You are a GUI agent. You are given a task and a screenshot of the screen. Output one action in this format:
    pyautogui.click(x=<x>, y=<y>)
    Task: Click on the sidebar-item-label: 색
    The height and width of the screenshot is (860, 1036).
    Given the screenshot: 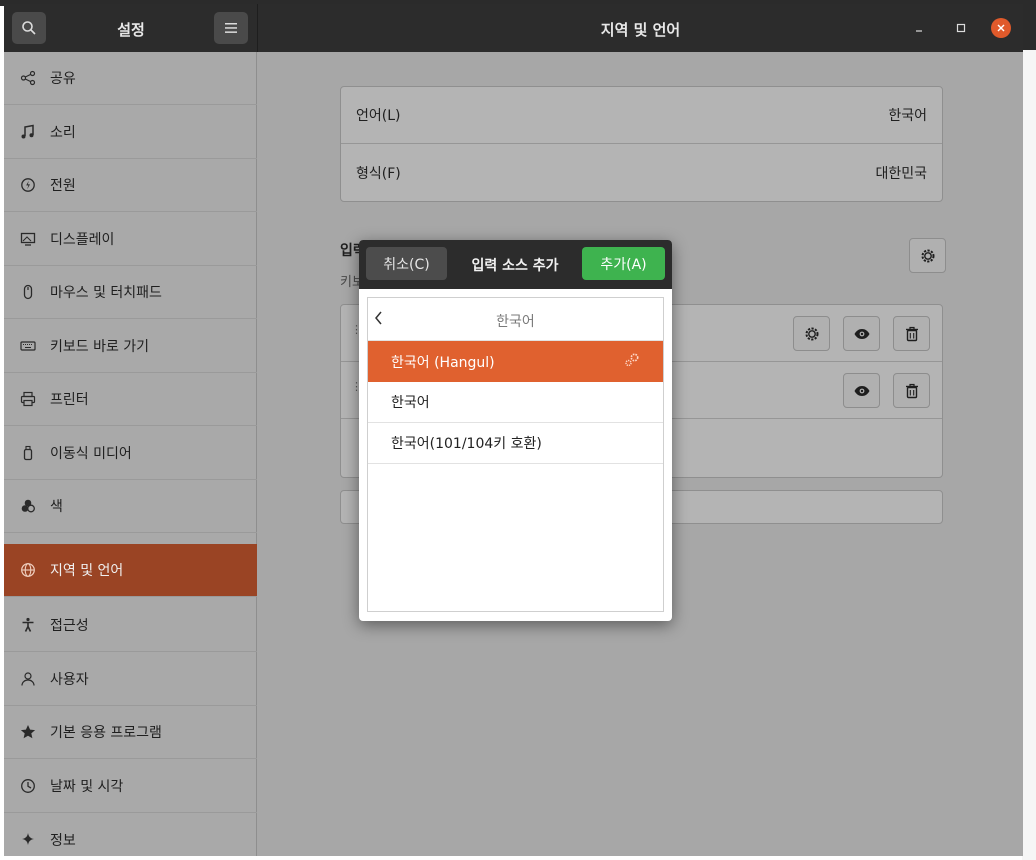 What is the action you would take?
    pyautogui.click(x=56, y=507)
    